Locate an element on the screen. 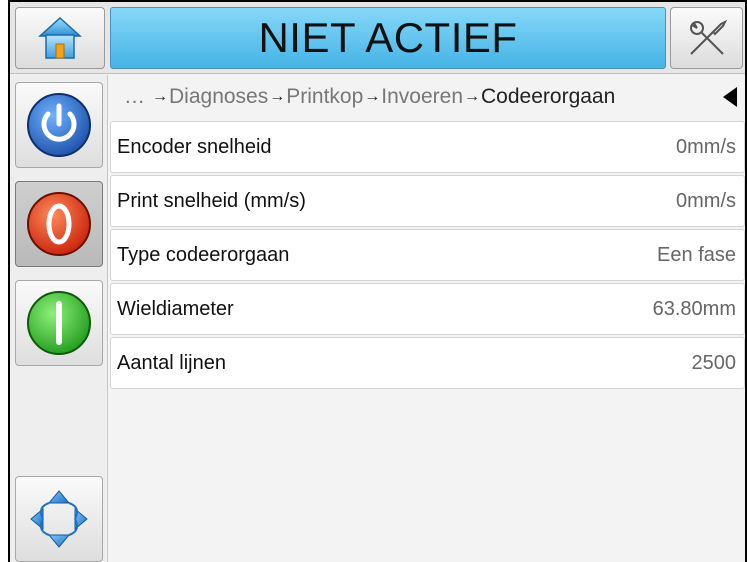 Image resolution: width=747 pixels, height=562 pixels. list-item: Print snelheid (mm/s) 0mm/s is located at coordinates (427, 201).